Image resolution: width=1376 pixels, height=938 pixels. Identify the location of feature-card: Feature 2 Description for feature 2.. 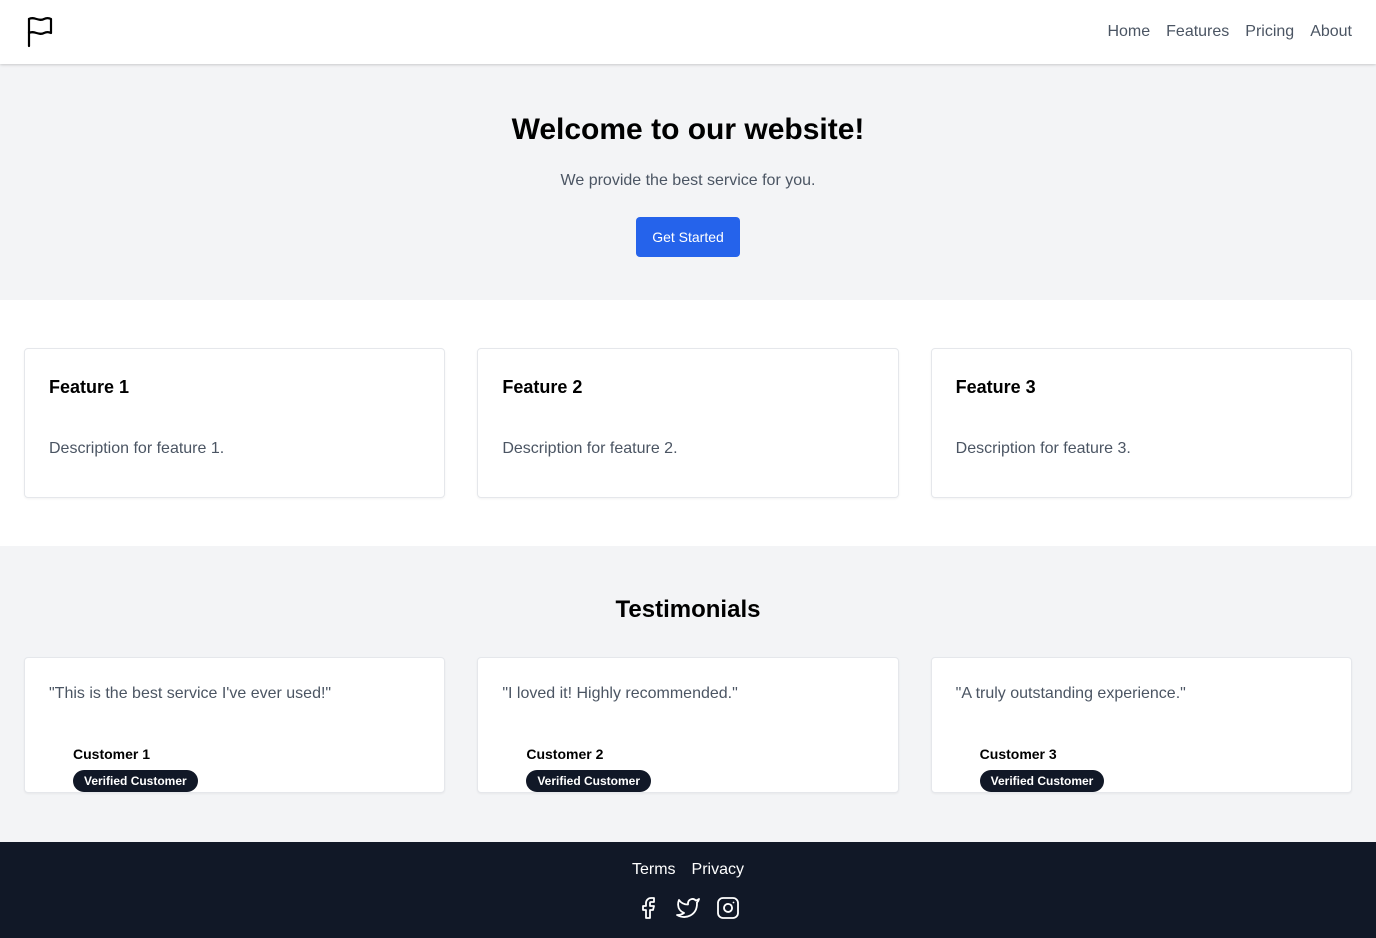
(688, 423).